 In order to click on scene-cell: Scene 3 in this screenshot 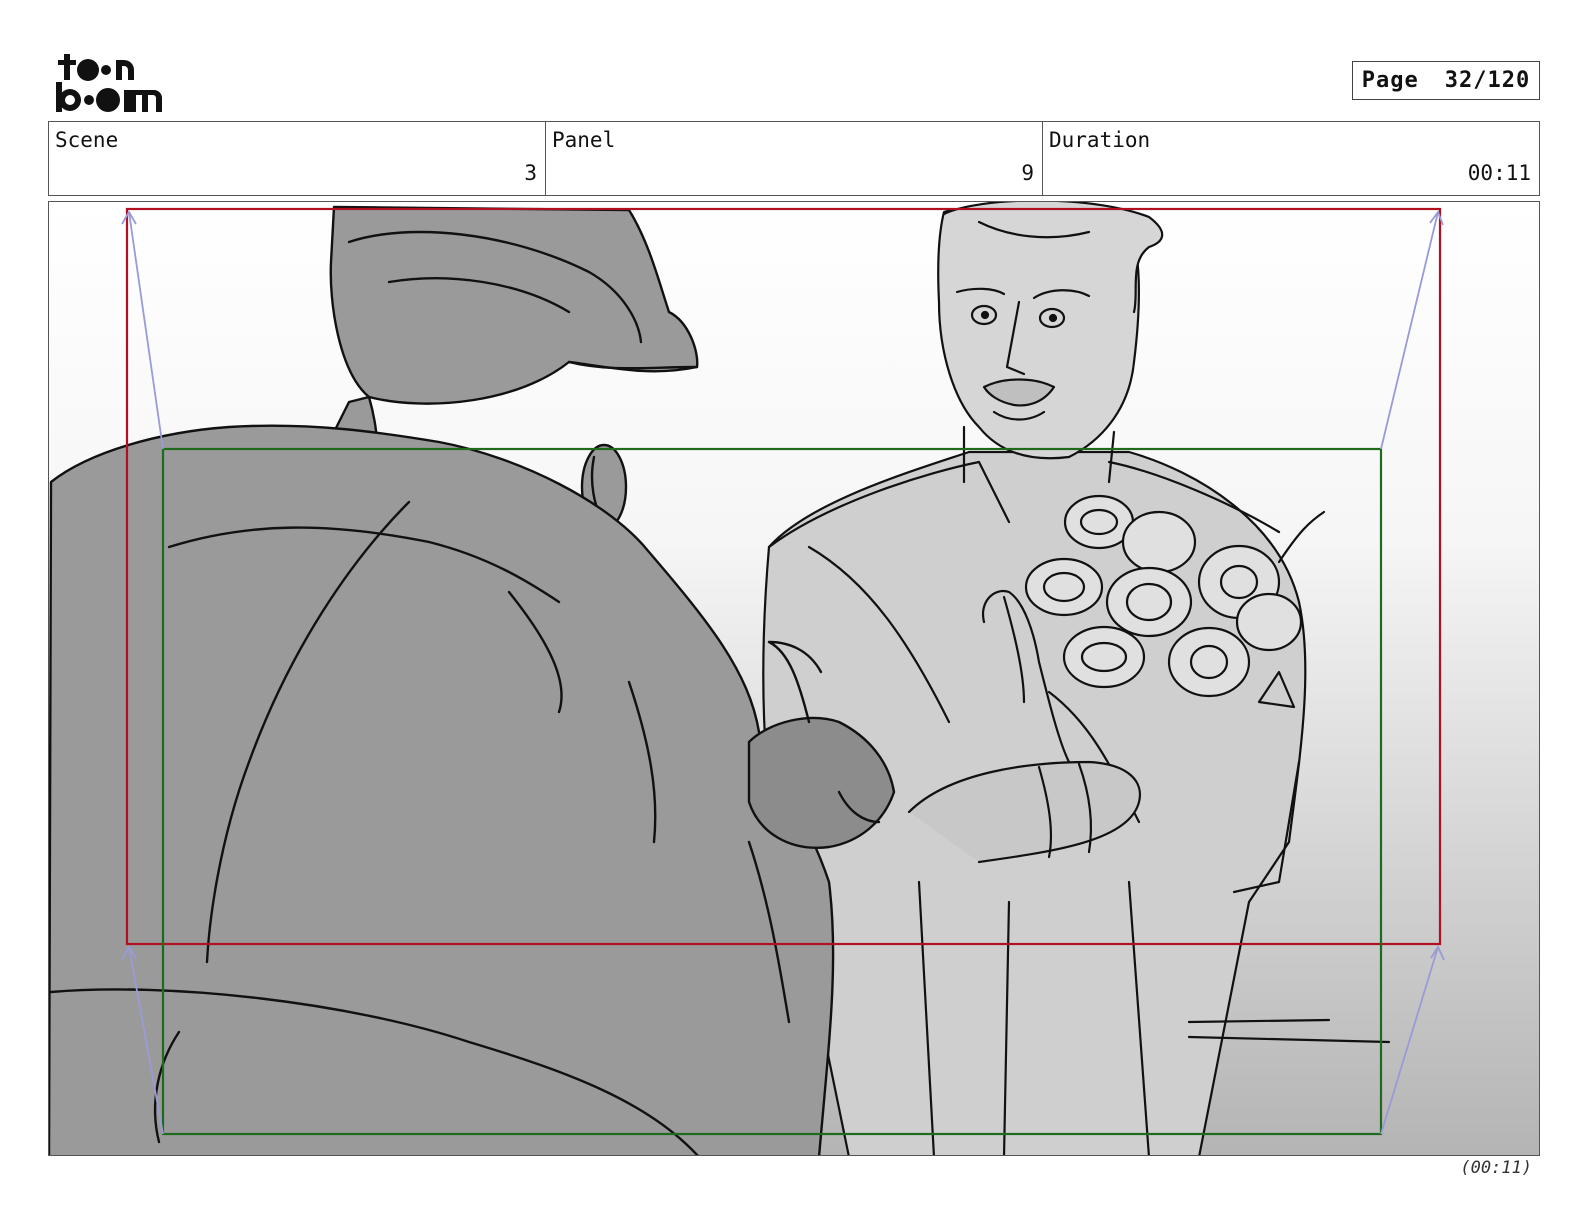, I will do `click(297, 158)`.